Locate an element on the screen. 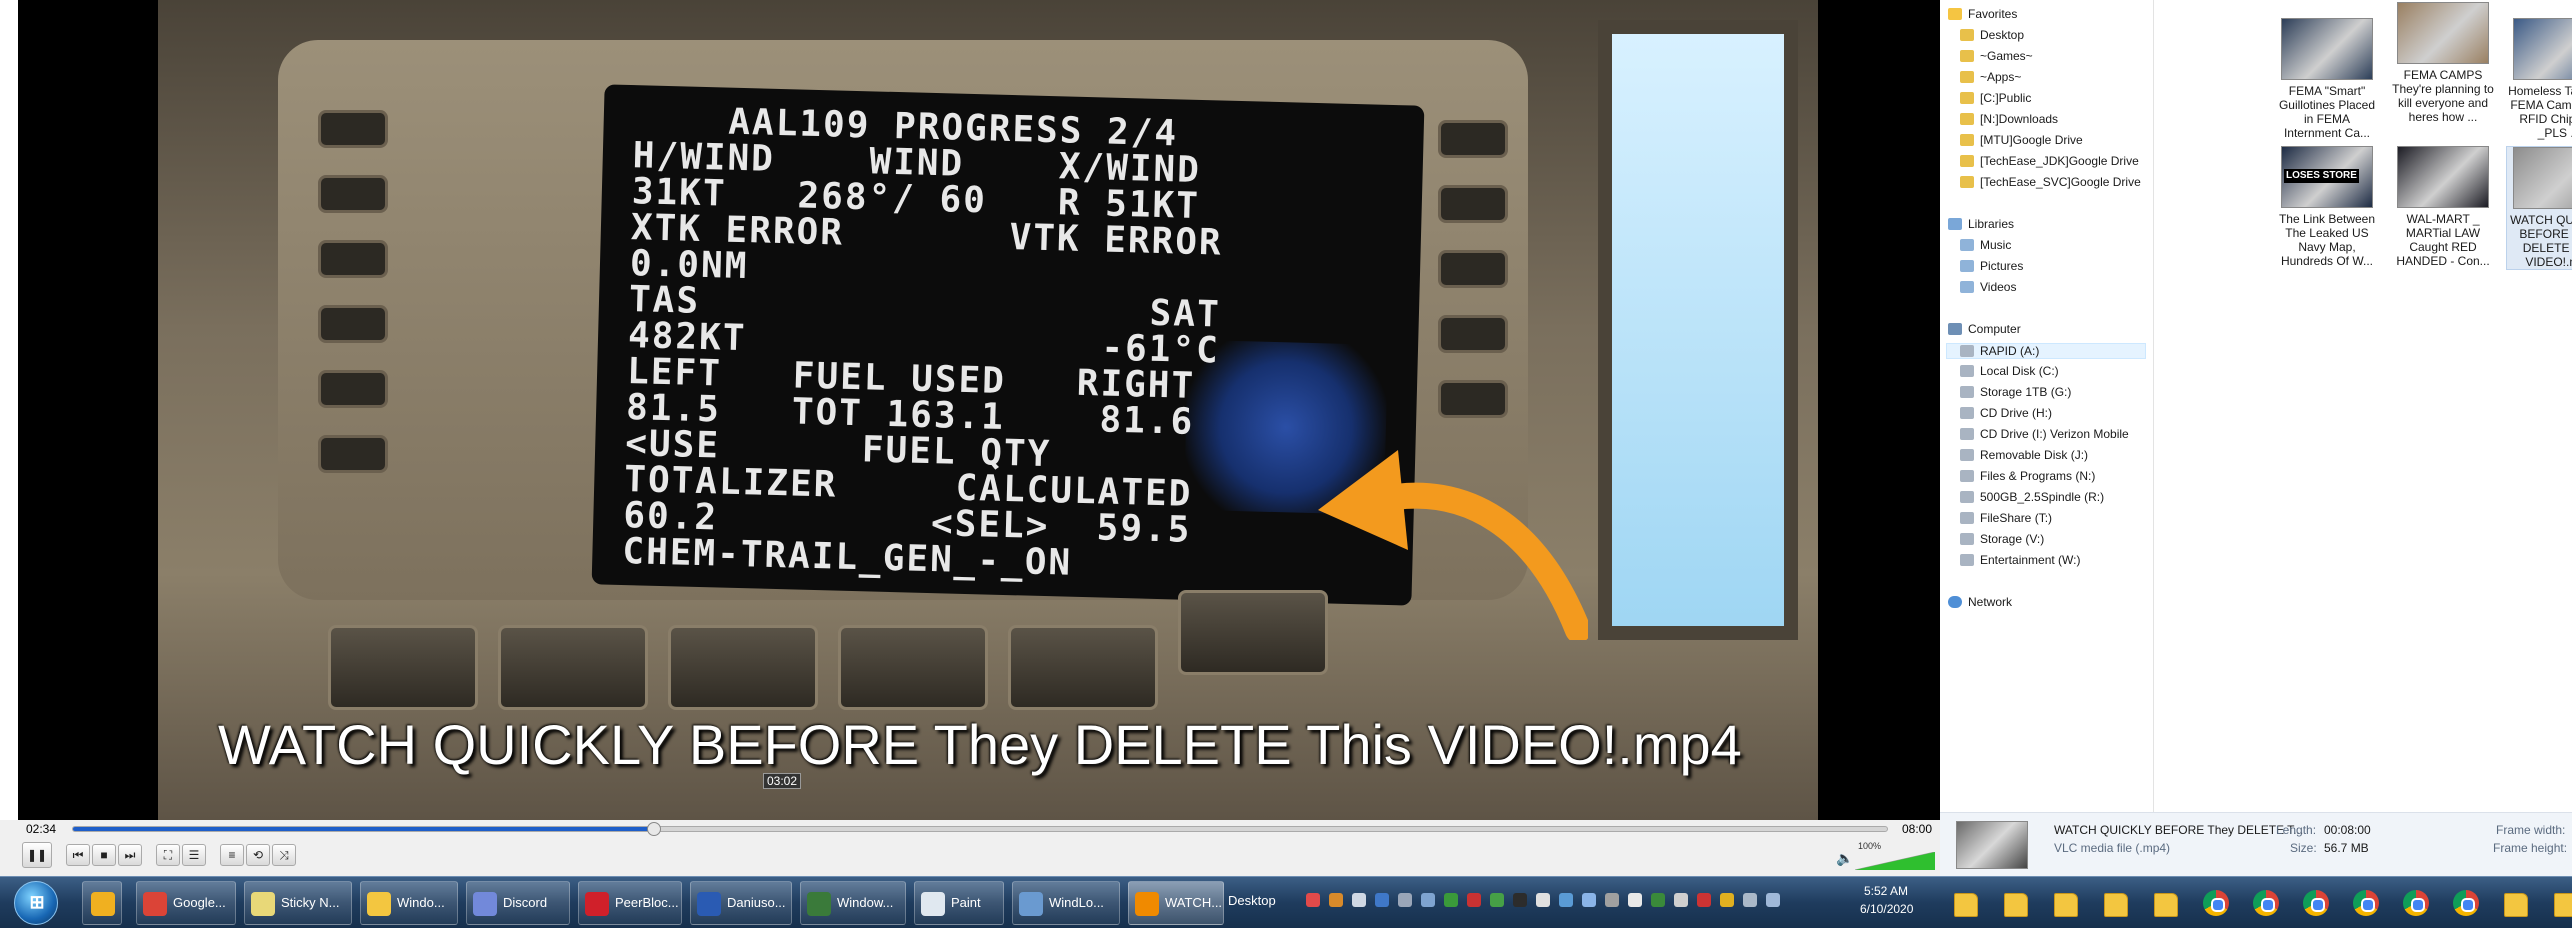 This screenshot has width=2572, height=928. seek-handle is located at coordinates (654, 829).